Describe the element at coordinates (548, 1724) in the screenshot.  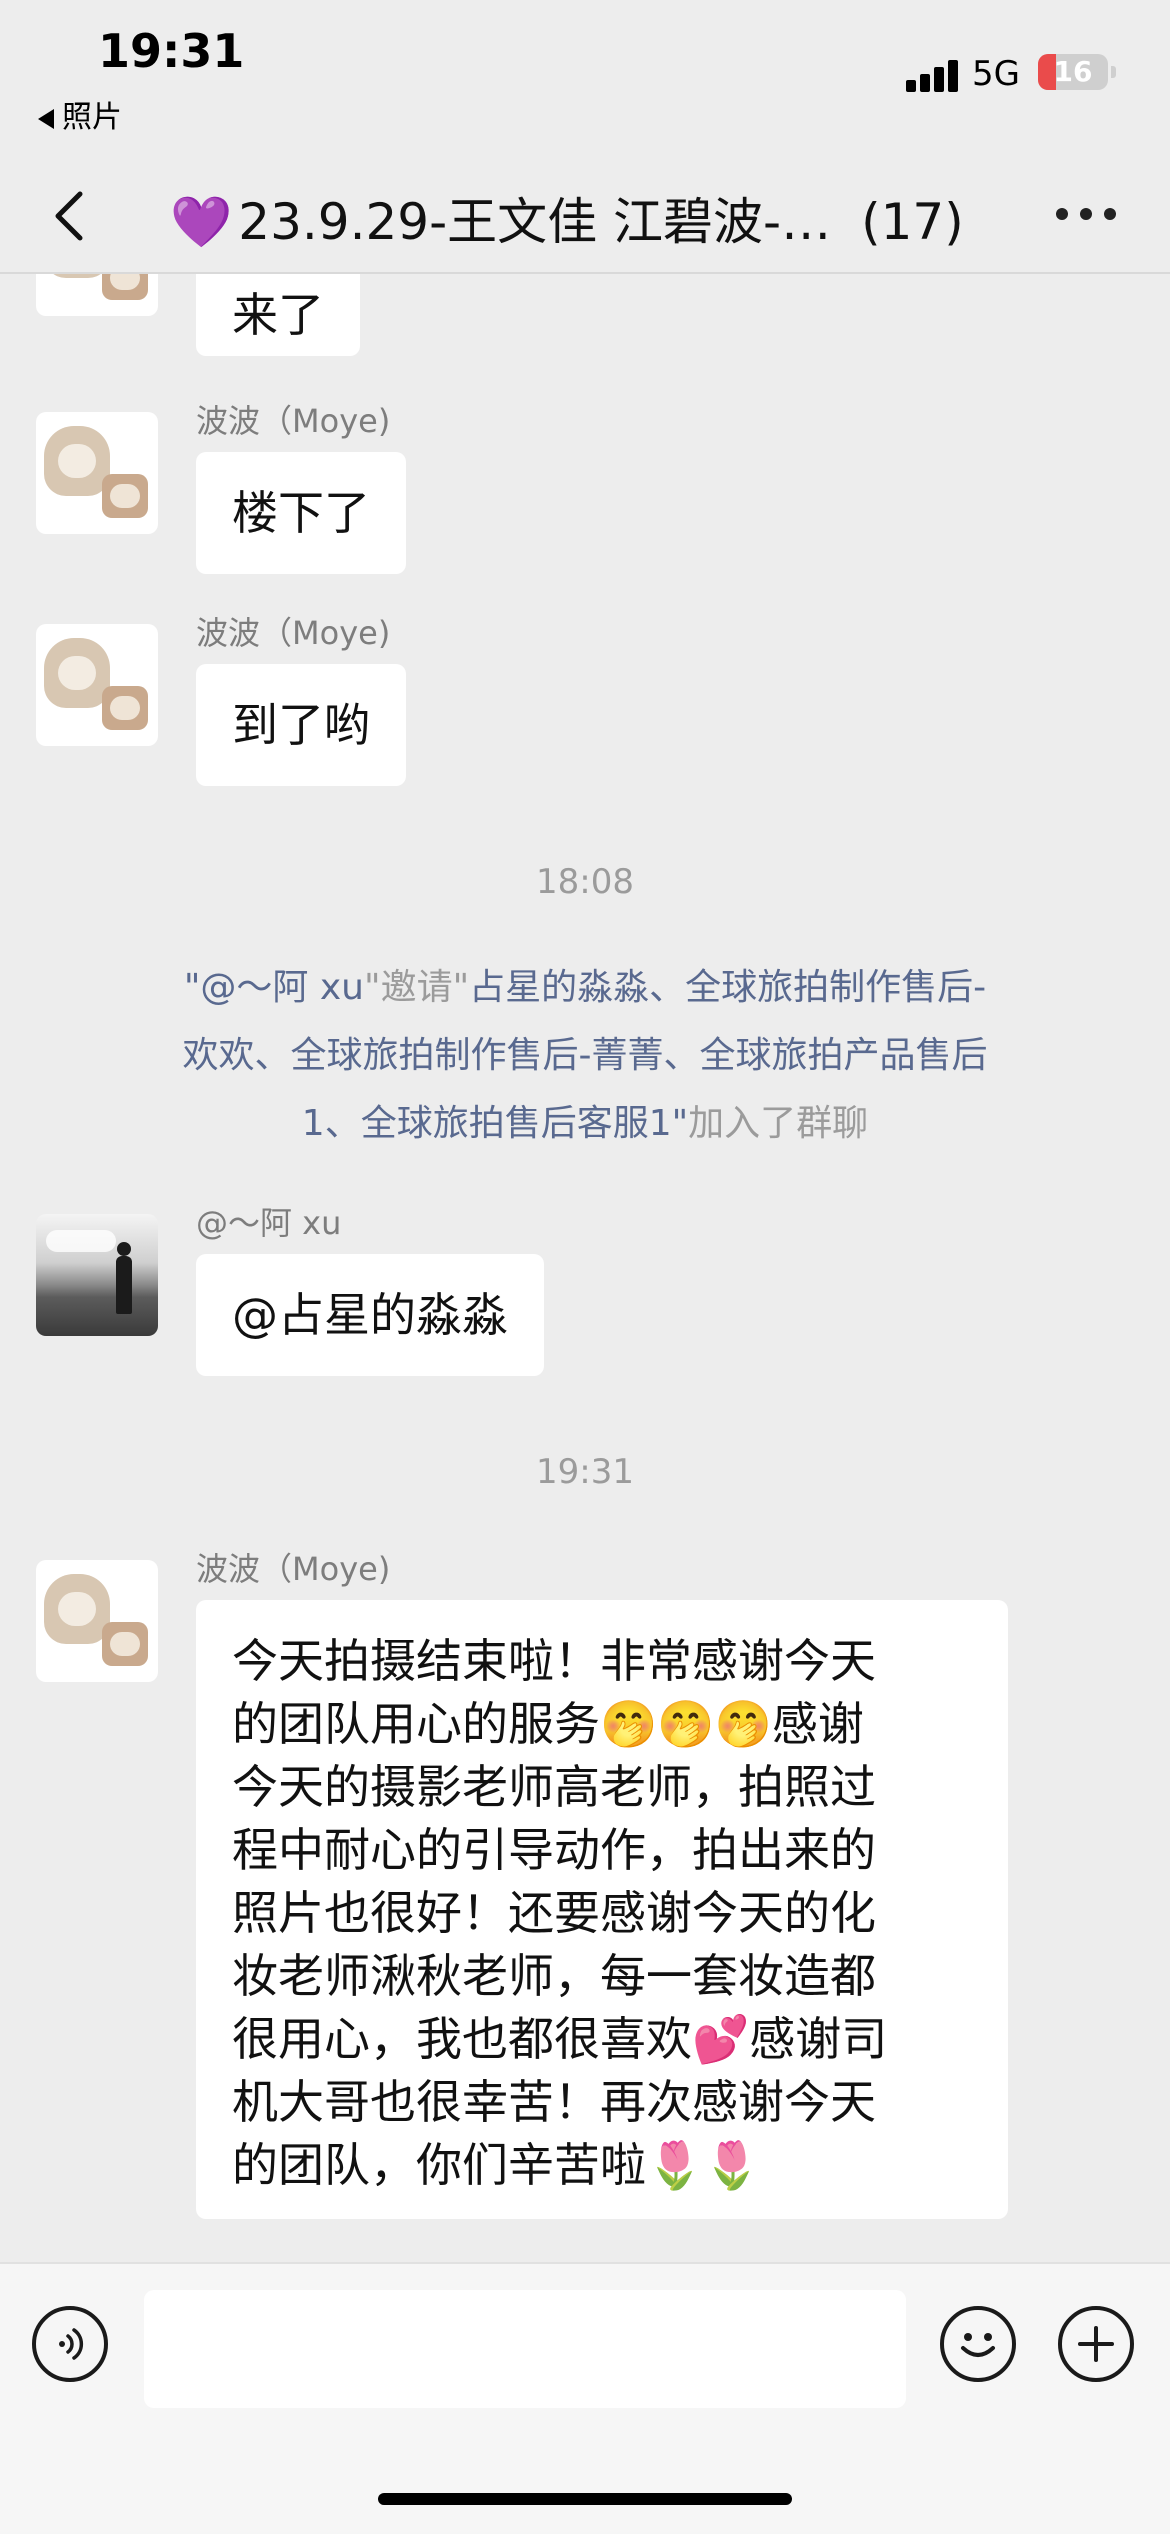
I see `message-line: 的团队用心的服务🤭🤭🤭感谢` at that location.